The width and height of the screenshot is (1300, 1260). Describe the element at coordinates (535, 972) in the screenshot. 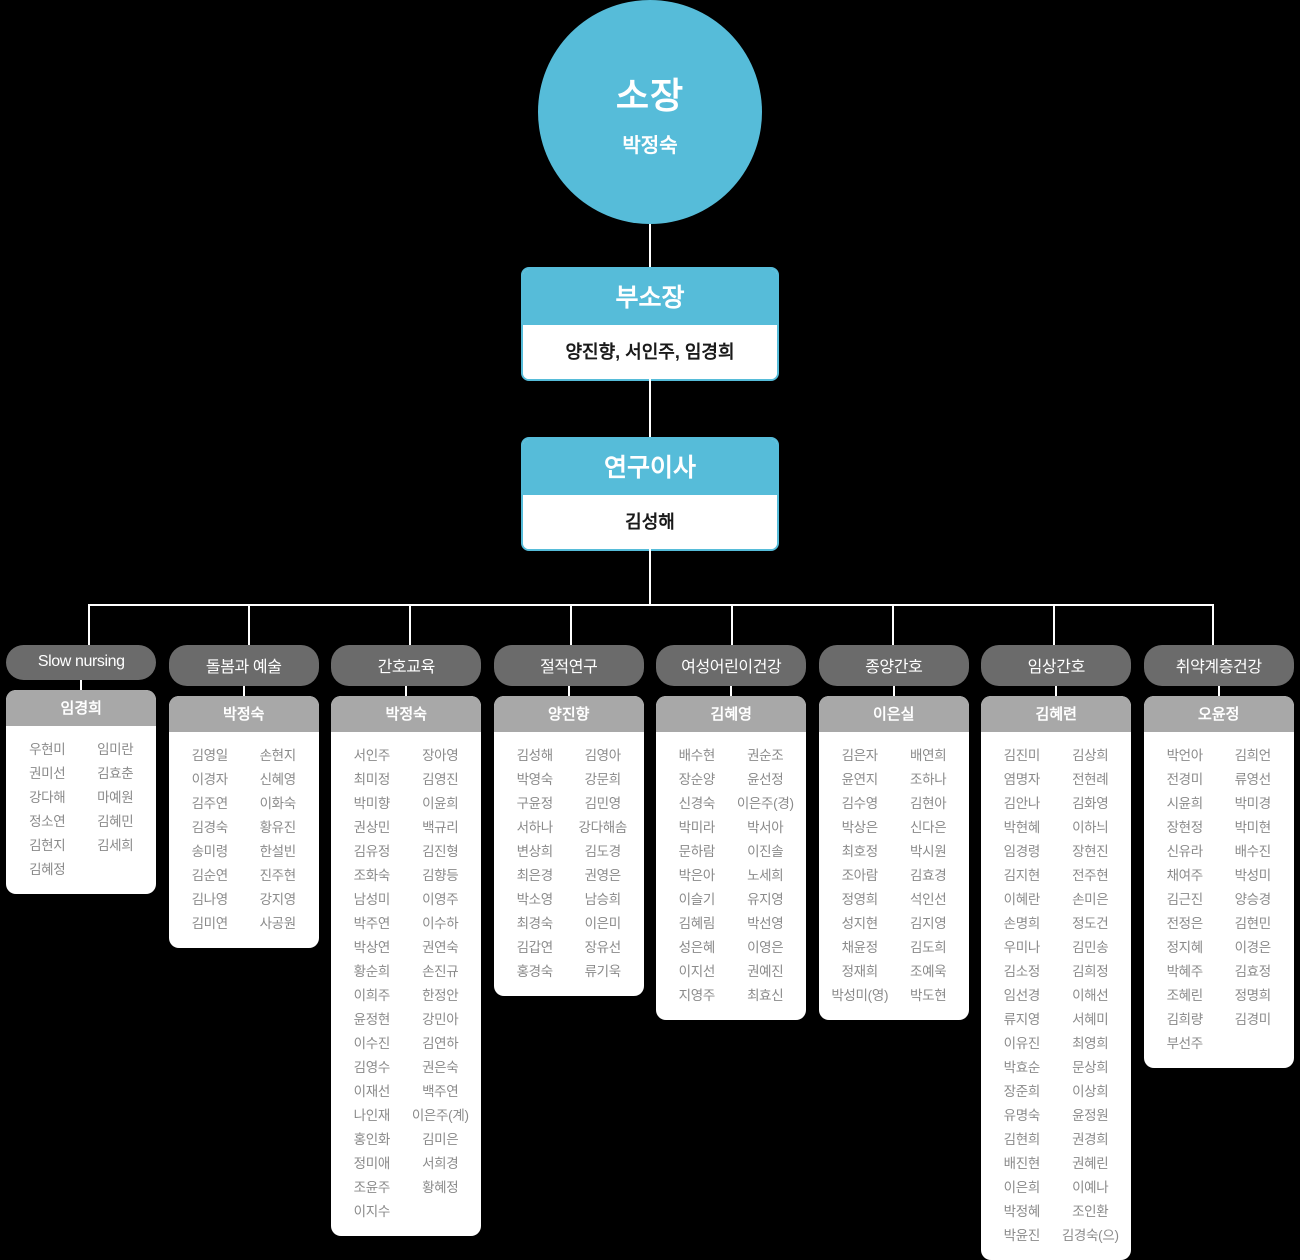

I see `member-name: 홍경숙` at that location.